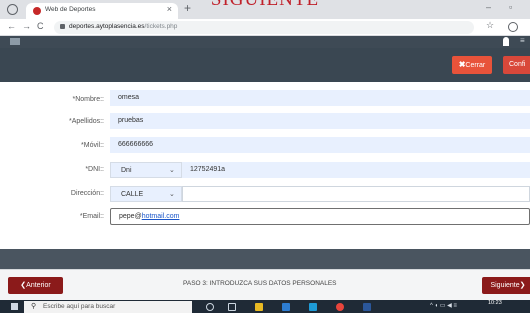 This screenshot has width=530, height=313. Describe the element at coordinates (506, 41) in the screenshot. I see `user-icon` at that location.